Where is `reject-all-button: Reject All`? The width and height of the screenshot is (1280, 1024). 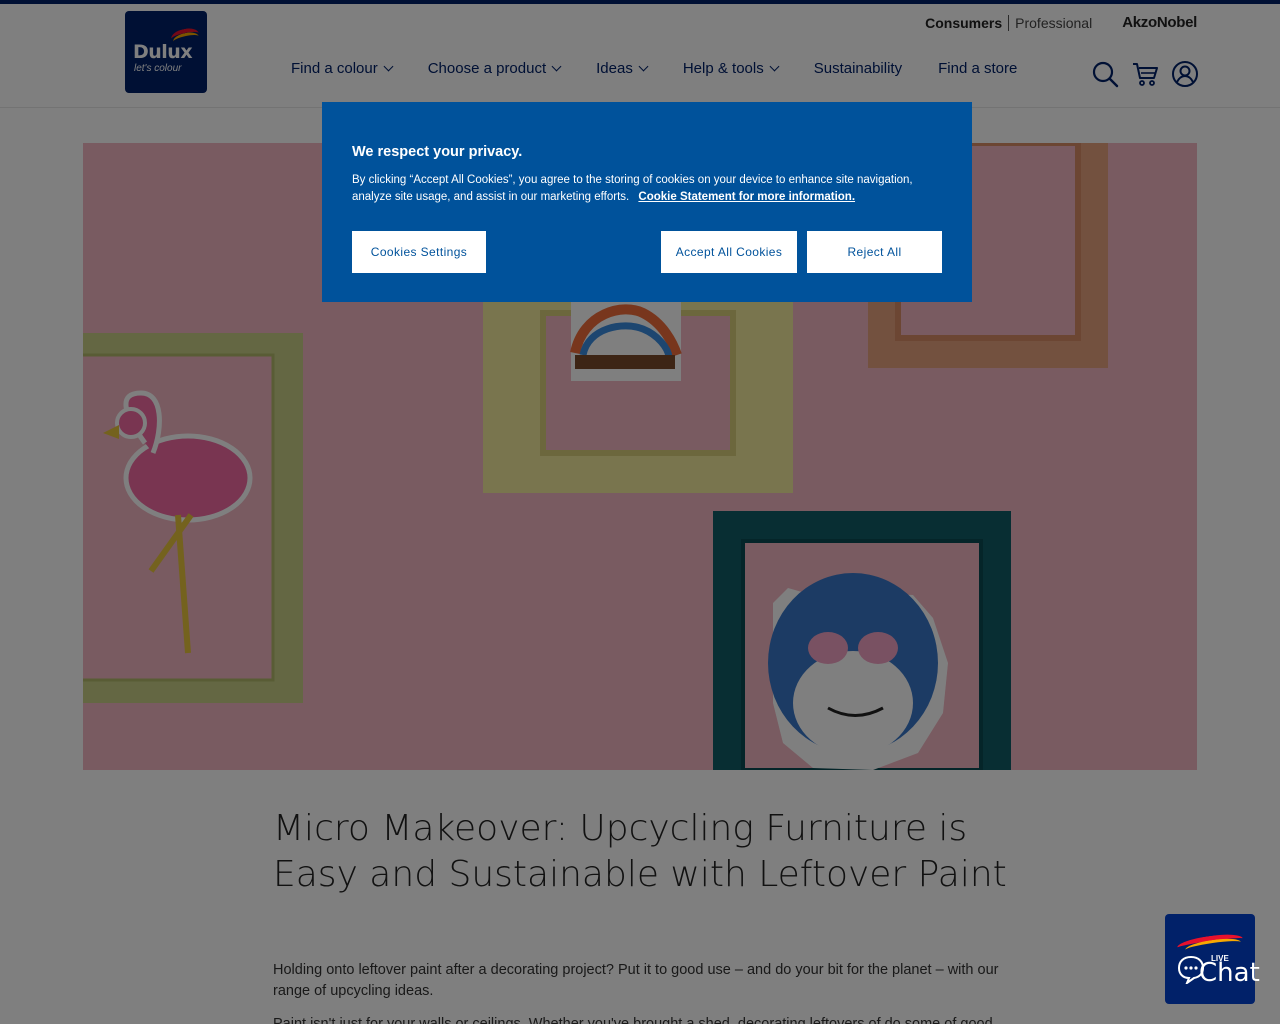
reject-all-button: Reject All is located at coordinates (874, 252).